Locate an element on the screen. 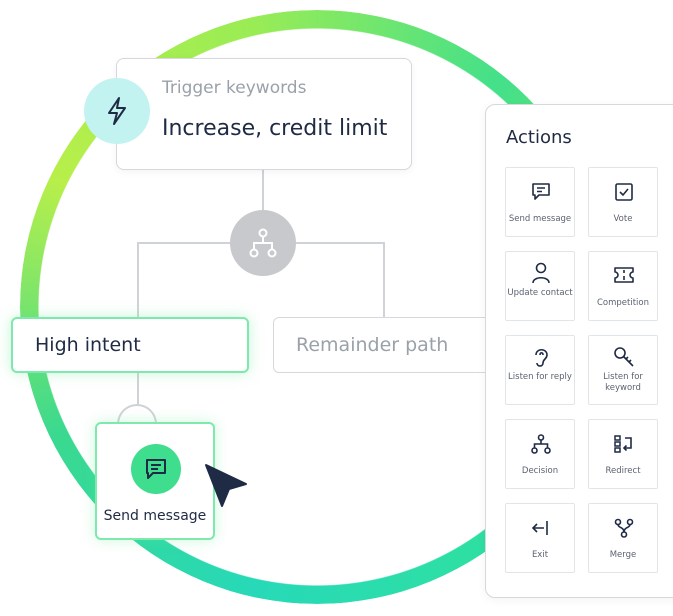 The height and width of the screenshot is (616, 673). ticket-icon is located at coordinates (624, 275).